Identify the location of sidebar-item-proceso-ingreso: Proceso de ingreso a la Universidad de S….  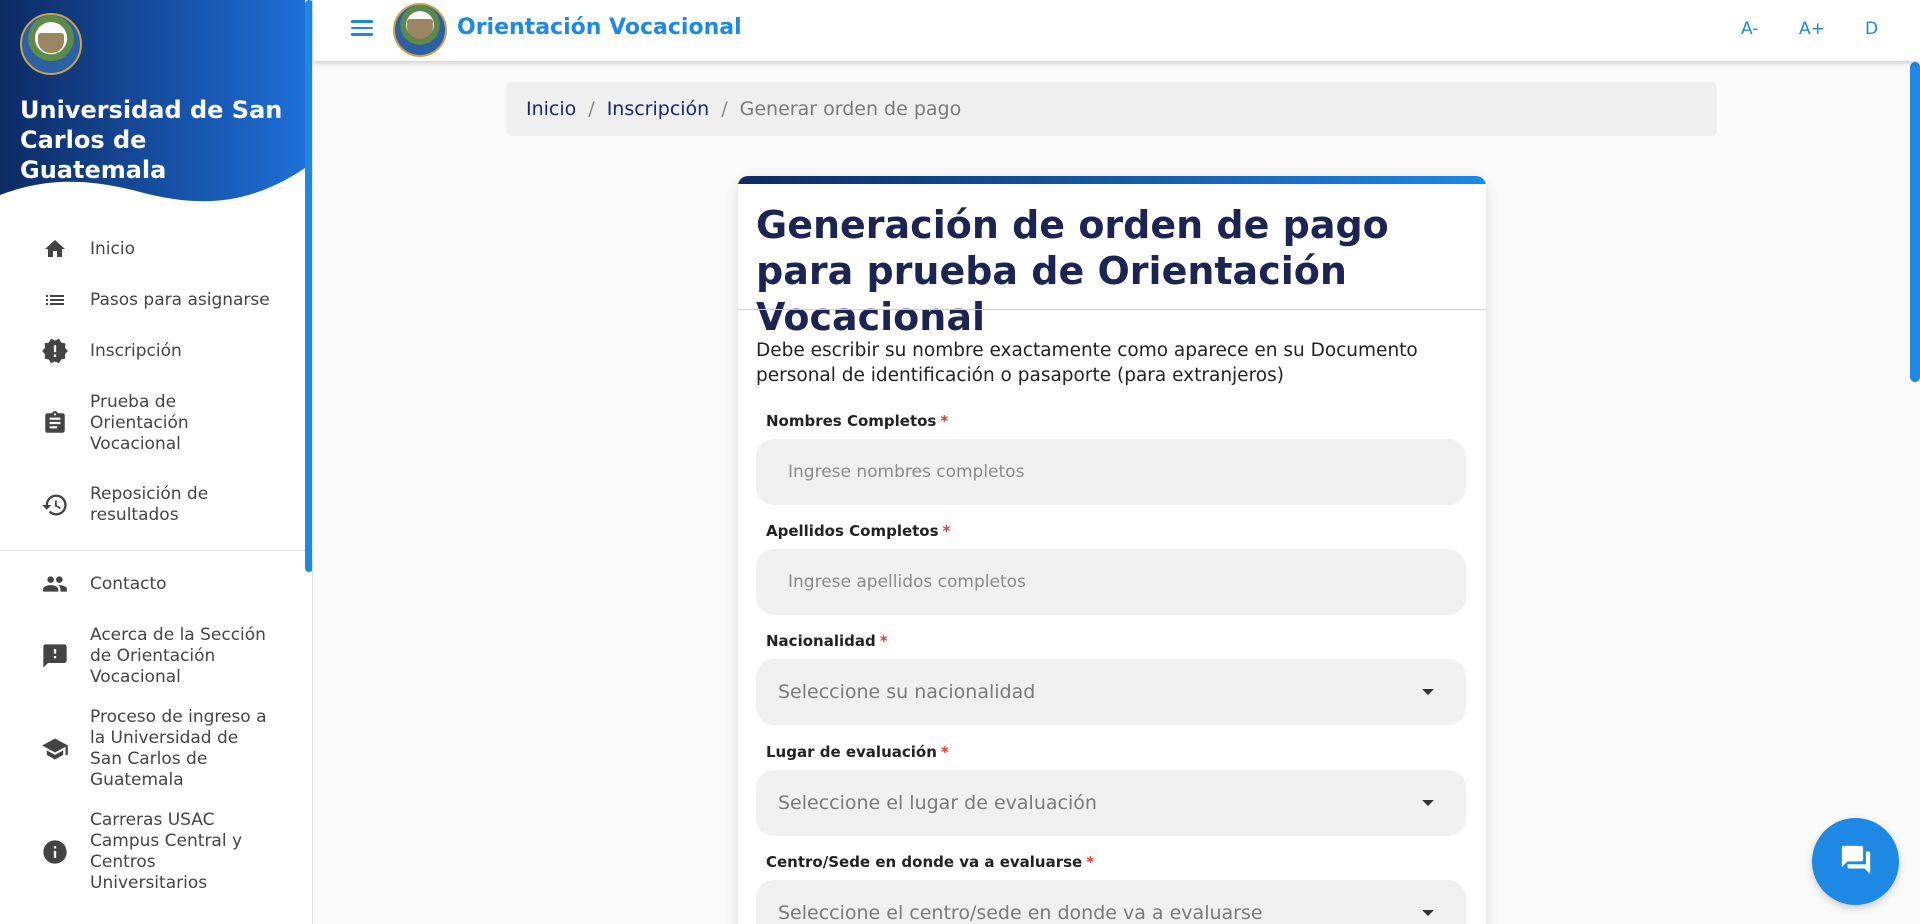
(152, 748).